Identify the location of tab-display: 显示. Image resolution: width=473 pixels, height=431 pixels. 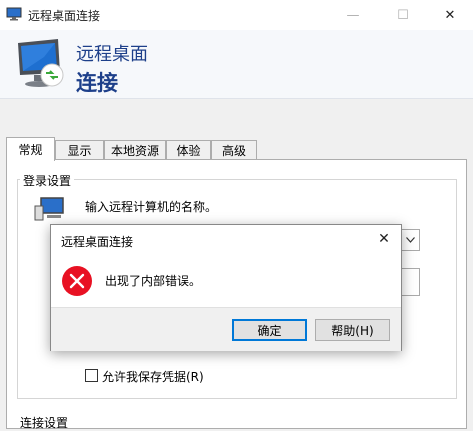
(79, 150).